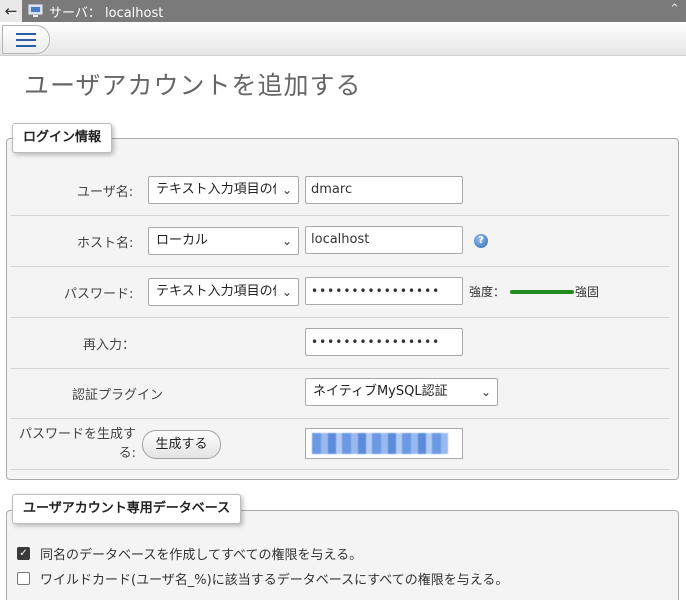  Describe the element at coordinates (380, 443) in the screenshot. I see `redacted-password` at that location.